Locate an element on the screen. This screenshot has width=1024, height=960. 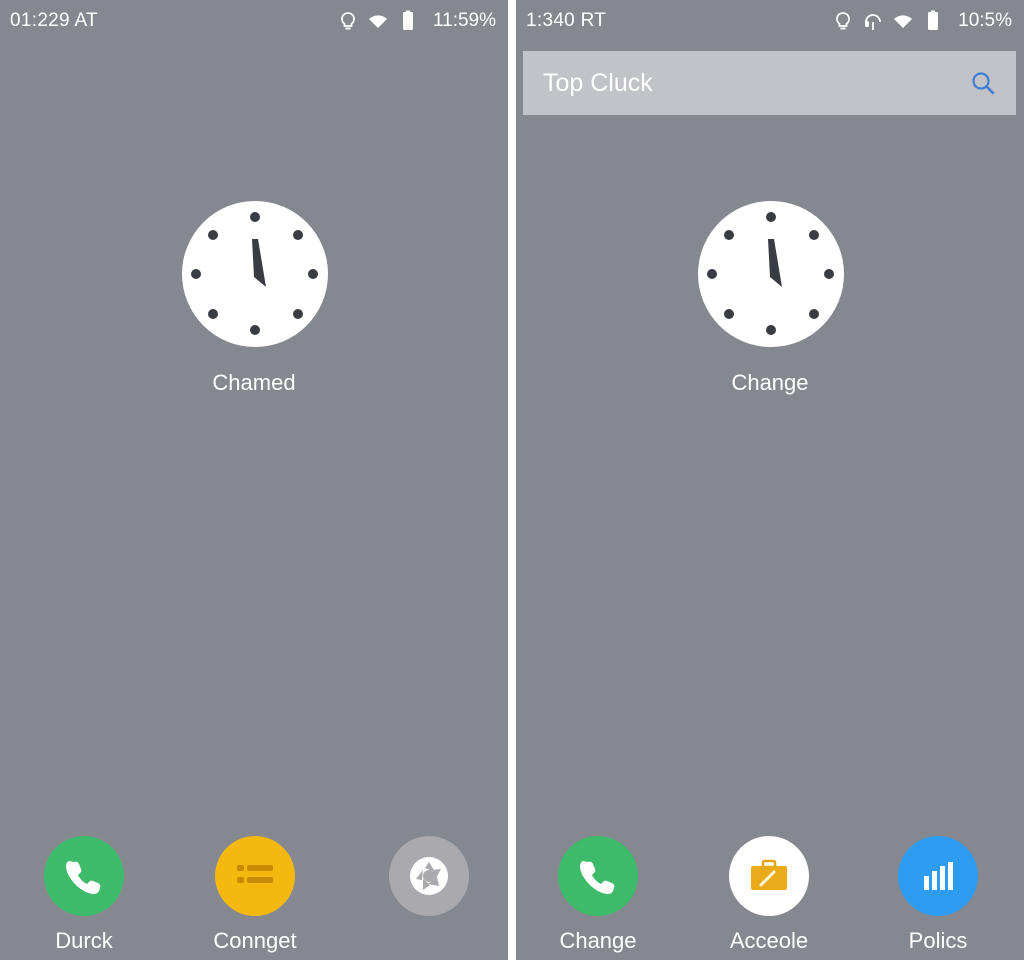
dock-app-label: Connget is located at coordinates (255, 940).